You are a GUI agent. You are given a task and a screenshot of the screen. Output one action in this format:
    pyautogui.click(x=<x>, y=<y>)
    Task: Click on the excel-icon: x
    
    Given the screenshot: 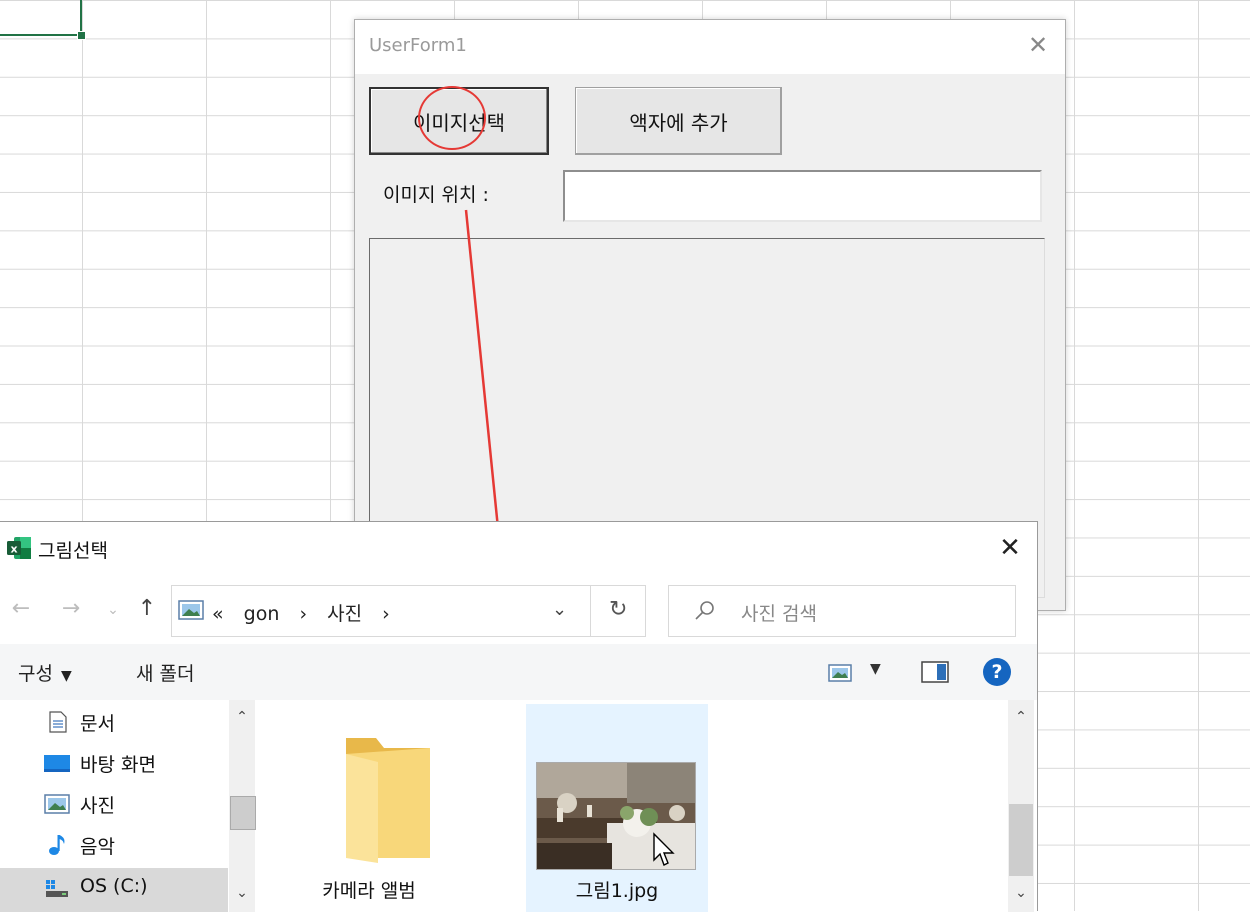 What is the action you would take?
    pyautogui.click(x=19, y=548)
    